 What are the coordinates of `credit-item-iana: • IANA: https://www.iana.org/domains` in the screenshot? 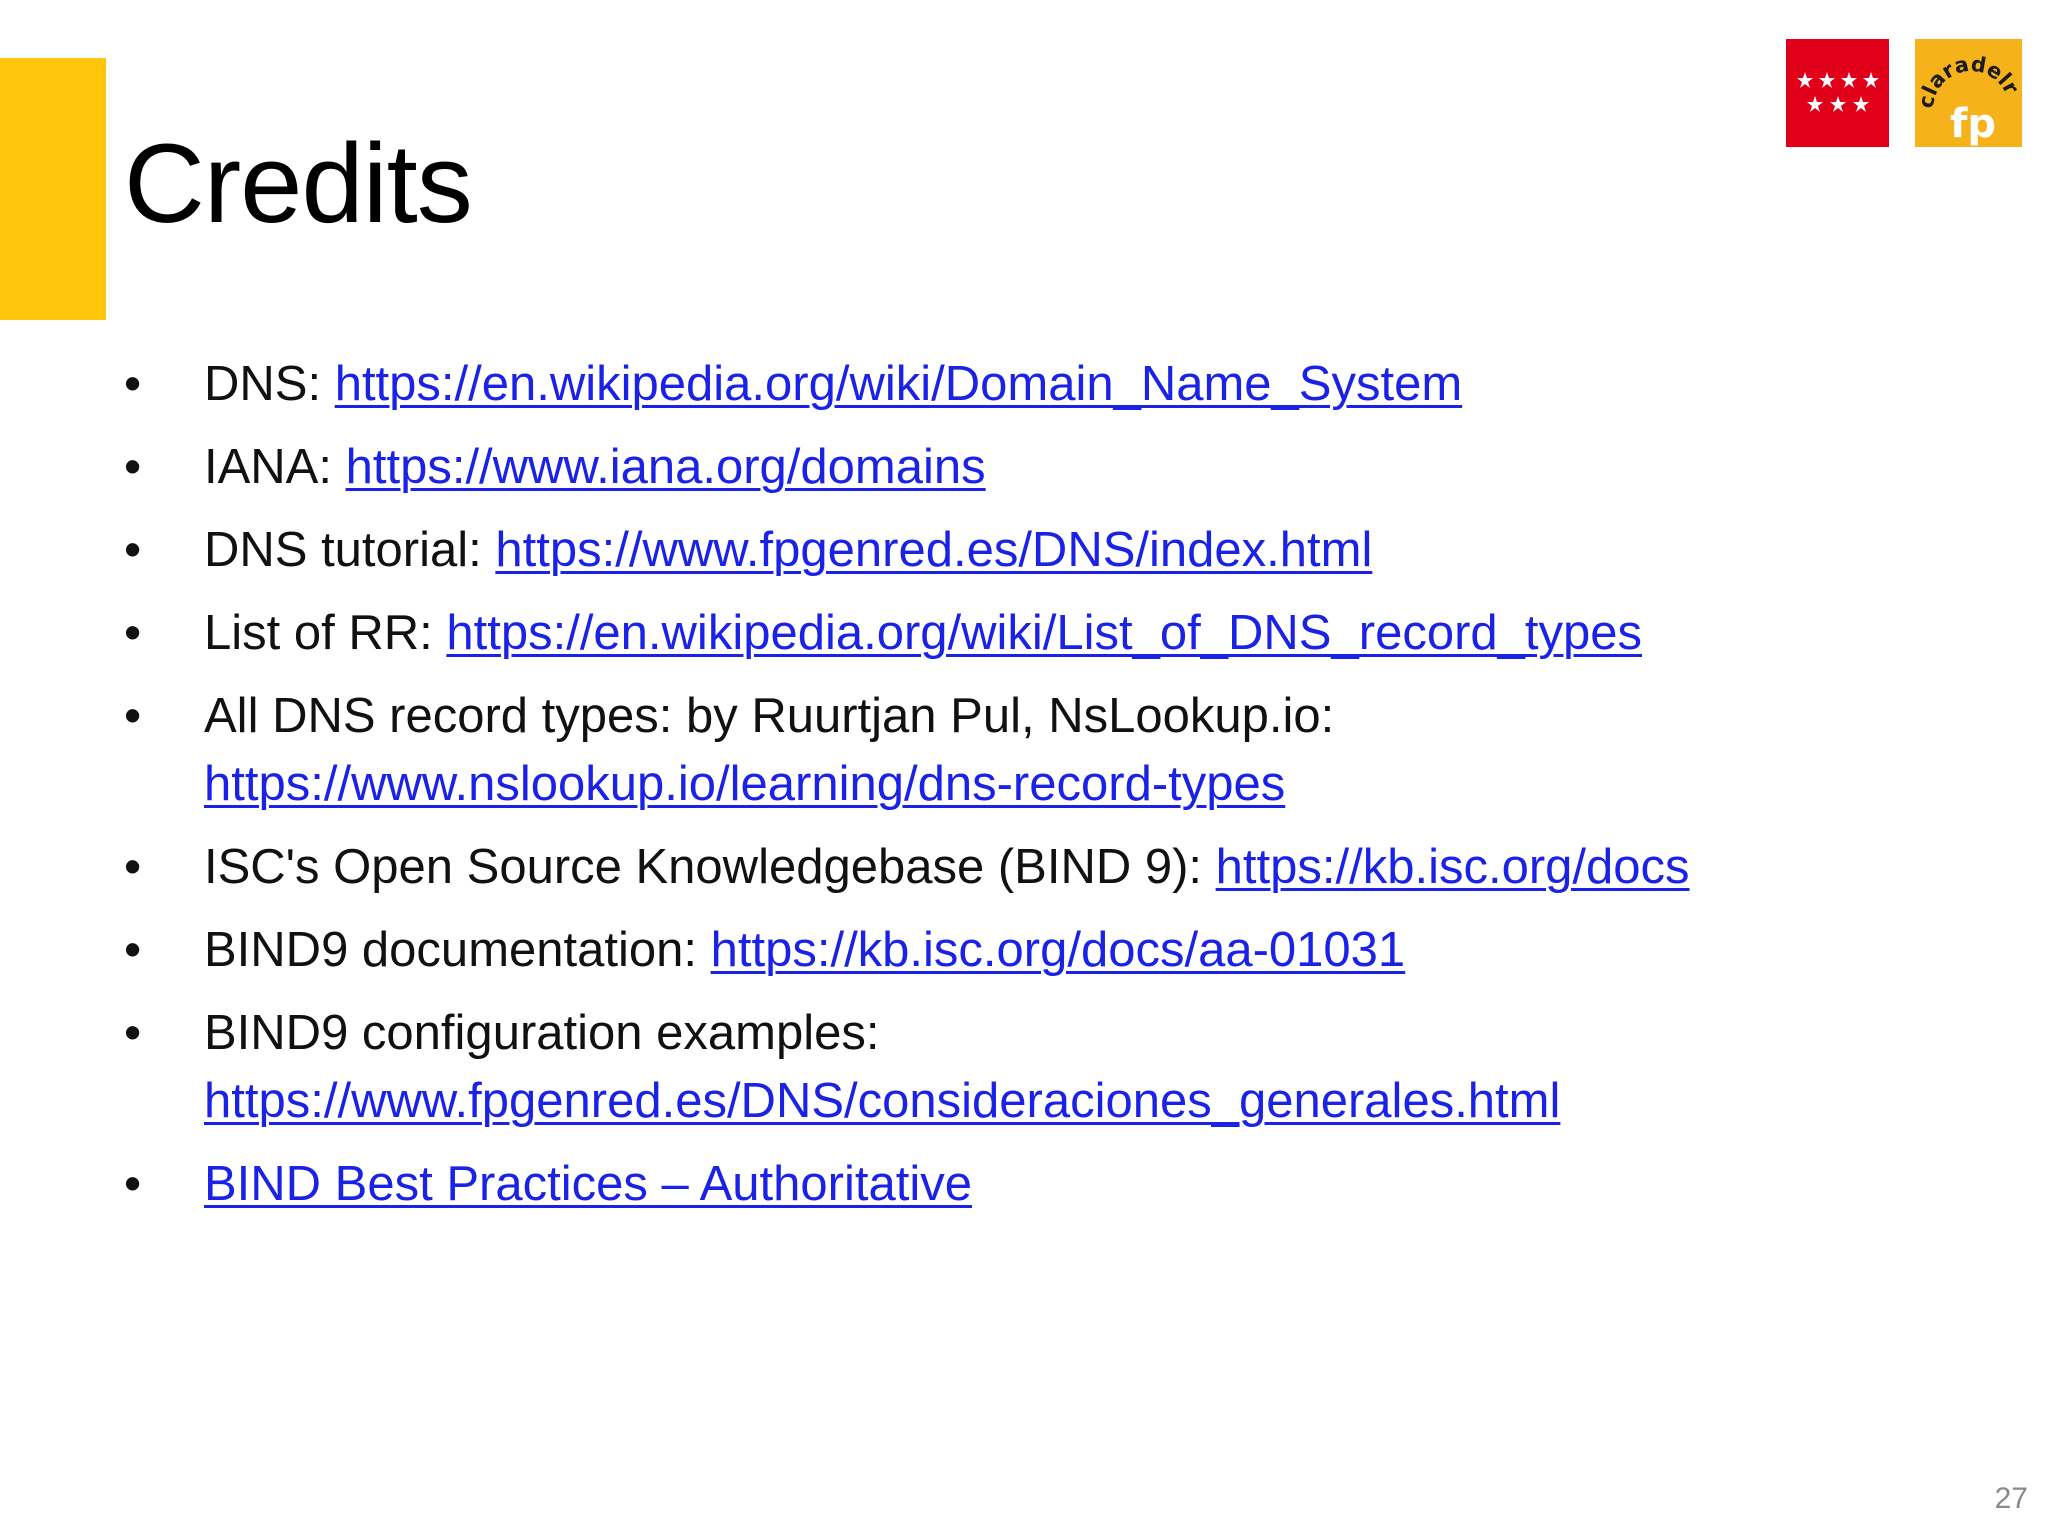 It's located at (1054, 467).